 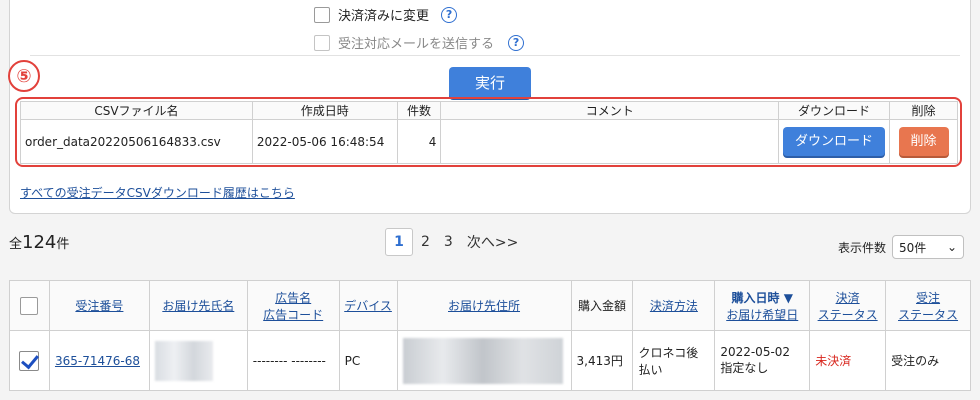 What do you see at coordinates (97, 361) in the screenshot?
I see `order-number-link: 365-71476-68` at bounding box center [97, 361].